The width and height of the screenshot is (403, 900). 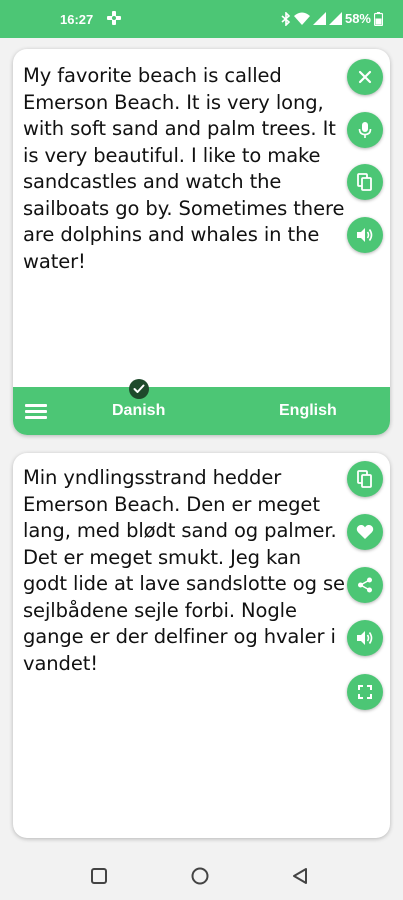 What do you see at coordinates (114, 18) in the screenshot?
I see `app-notification-icon` at bounding box center [114, 18].